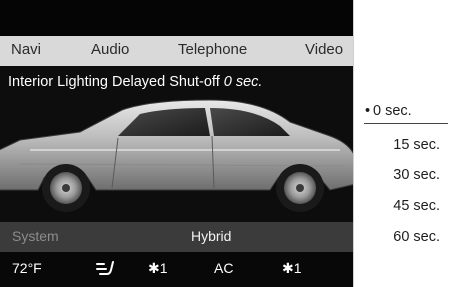 This screenshot has width=450, height=287. What do you see at coordinates (211, 236) in the screenshot?
I see `status-hybrid-label: Hybrid` at bounding box center [211, 236].